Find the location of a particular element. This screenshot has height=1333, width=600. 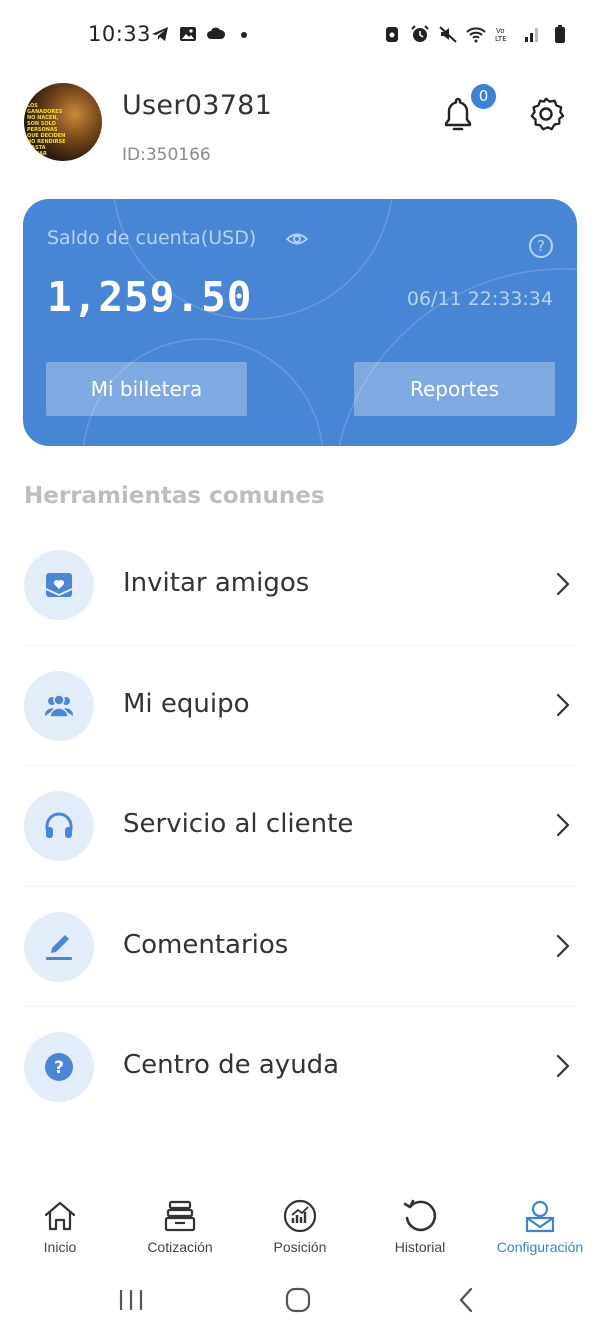

telegram-icon is located at coordinates (160, 34).